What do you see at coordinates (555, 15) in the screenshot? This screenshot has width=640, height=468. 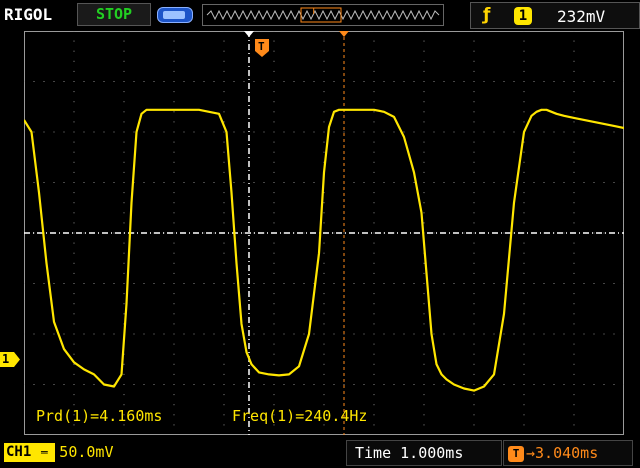 I see `trigger-settings: ƒ 1 232mV` at bounding box center [555, 15].